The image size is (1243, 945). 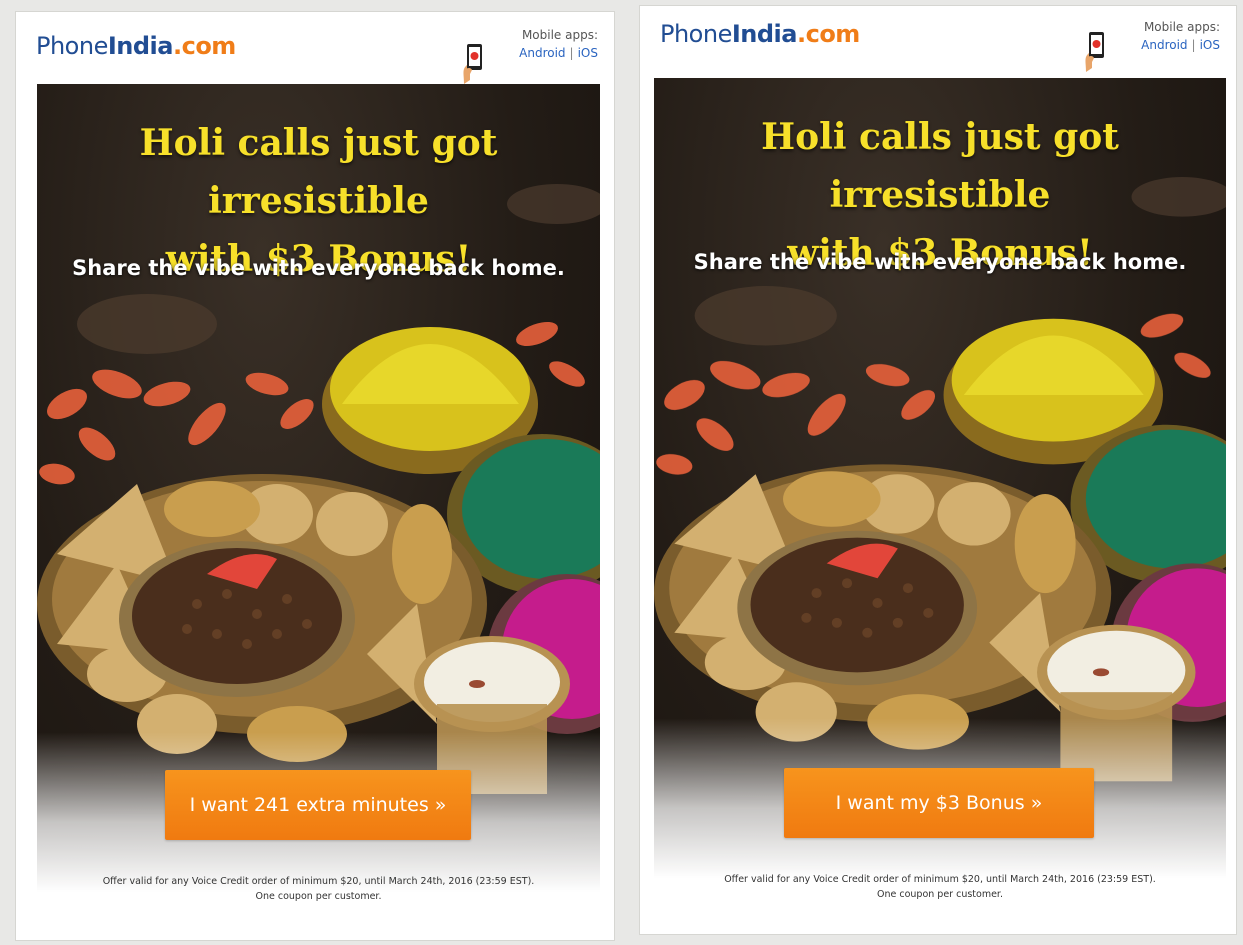 What do you see at coordinates (939, 803) in the screenshot?
I see `cta-bonus-button: I want my $3 Bonus »` at bounding box center [939, 803].